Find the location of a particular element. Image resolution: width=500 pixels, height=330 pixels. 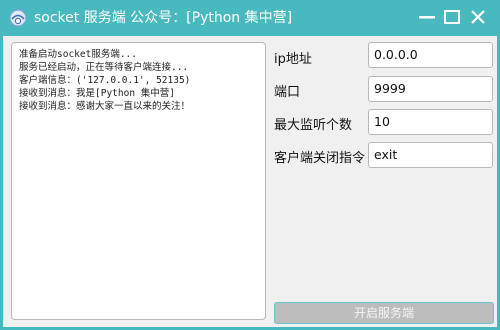

log-line: 接收到消息：我是[Python 集中营] is located at coordinates (97, 93).